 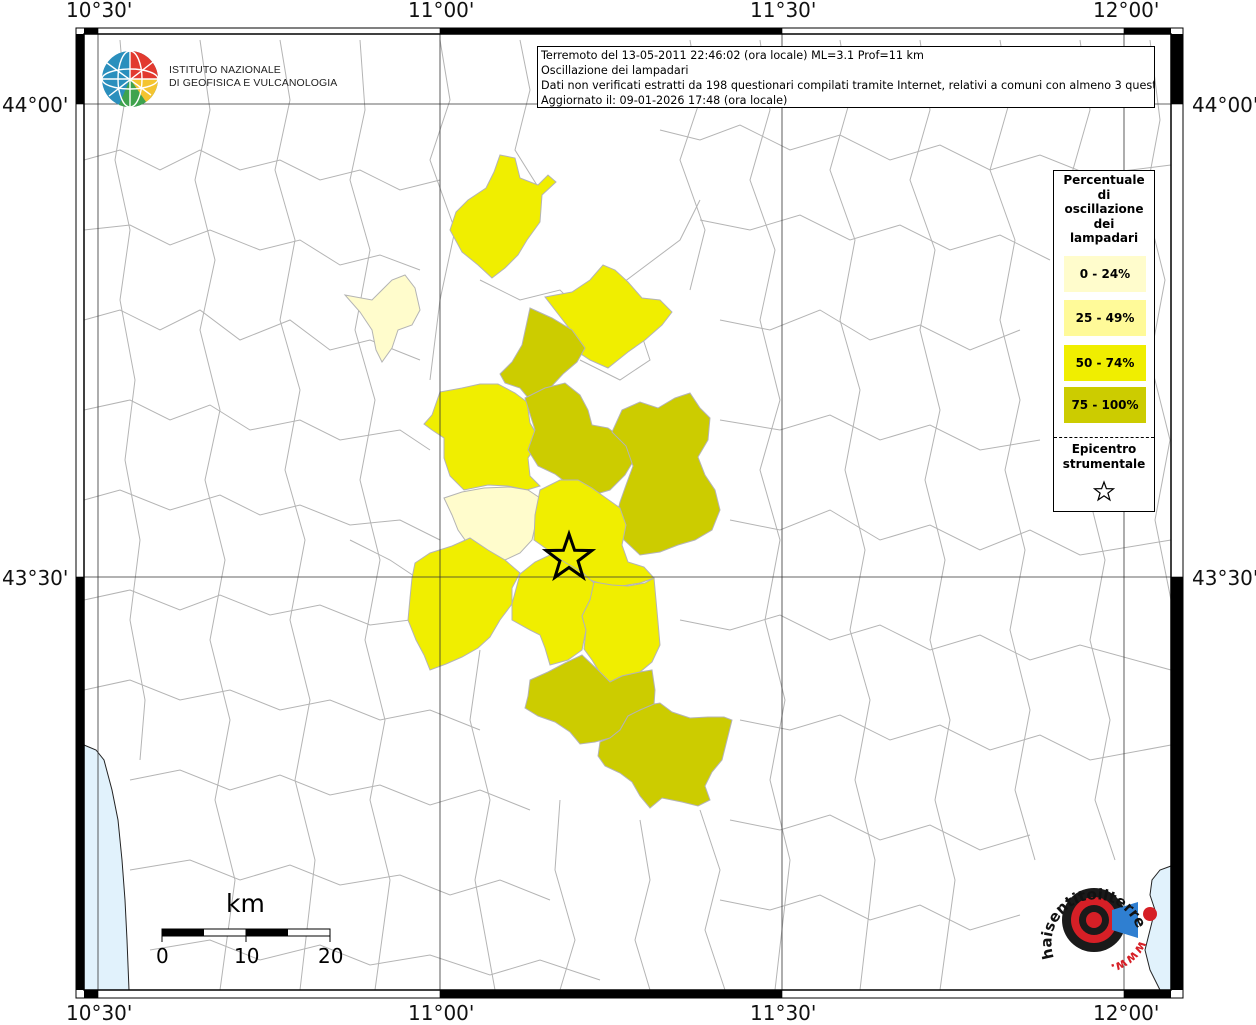 I want to click on legend-title-line: Percentuale, so click(x=1104, y=180).